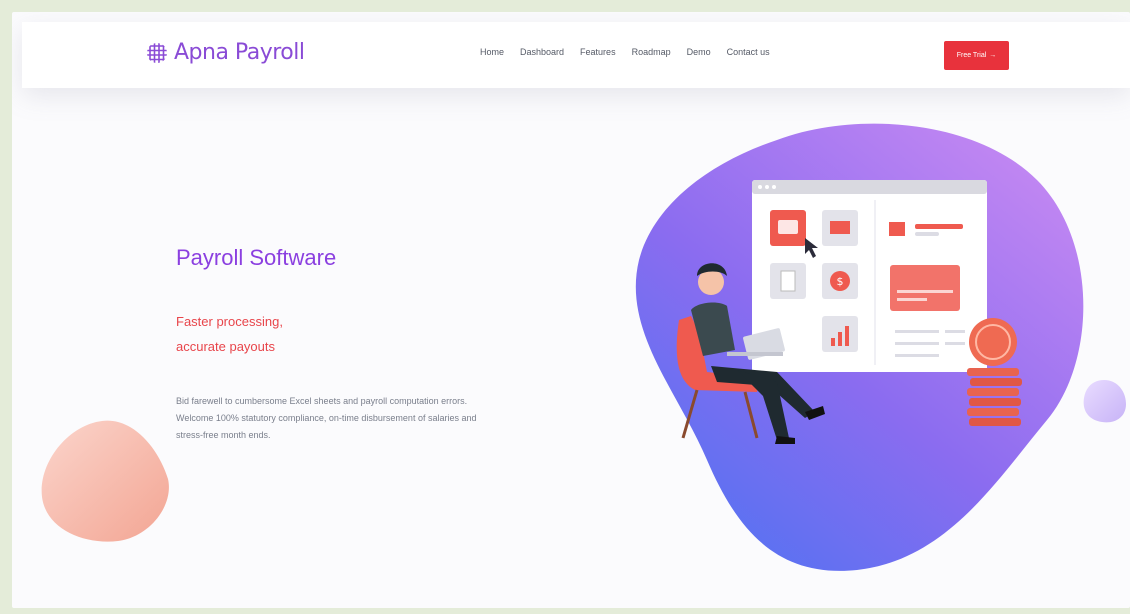 The image size is (1130, 614). Describe the element at coordinates (229, 334) in the screenshot. I see `hero-tagline: Faster processing, accurate payouts` at that location.